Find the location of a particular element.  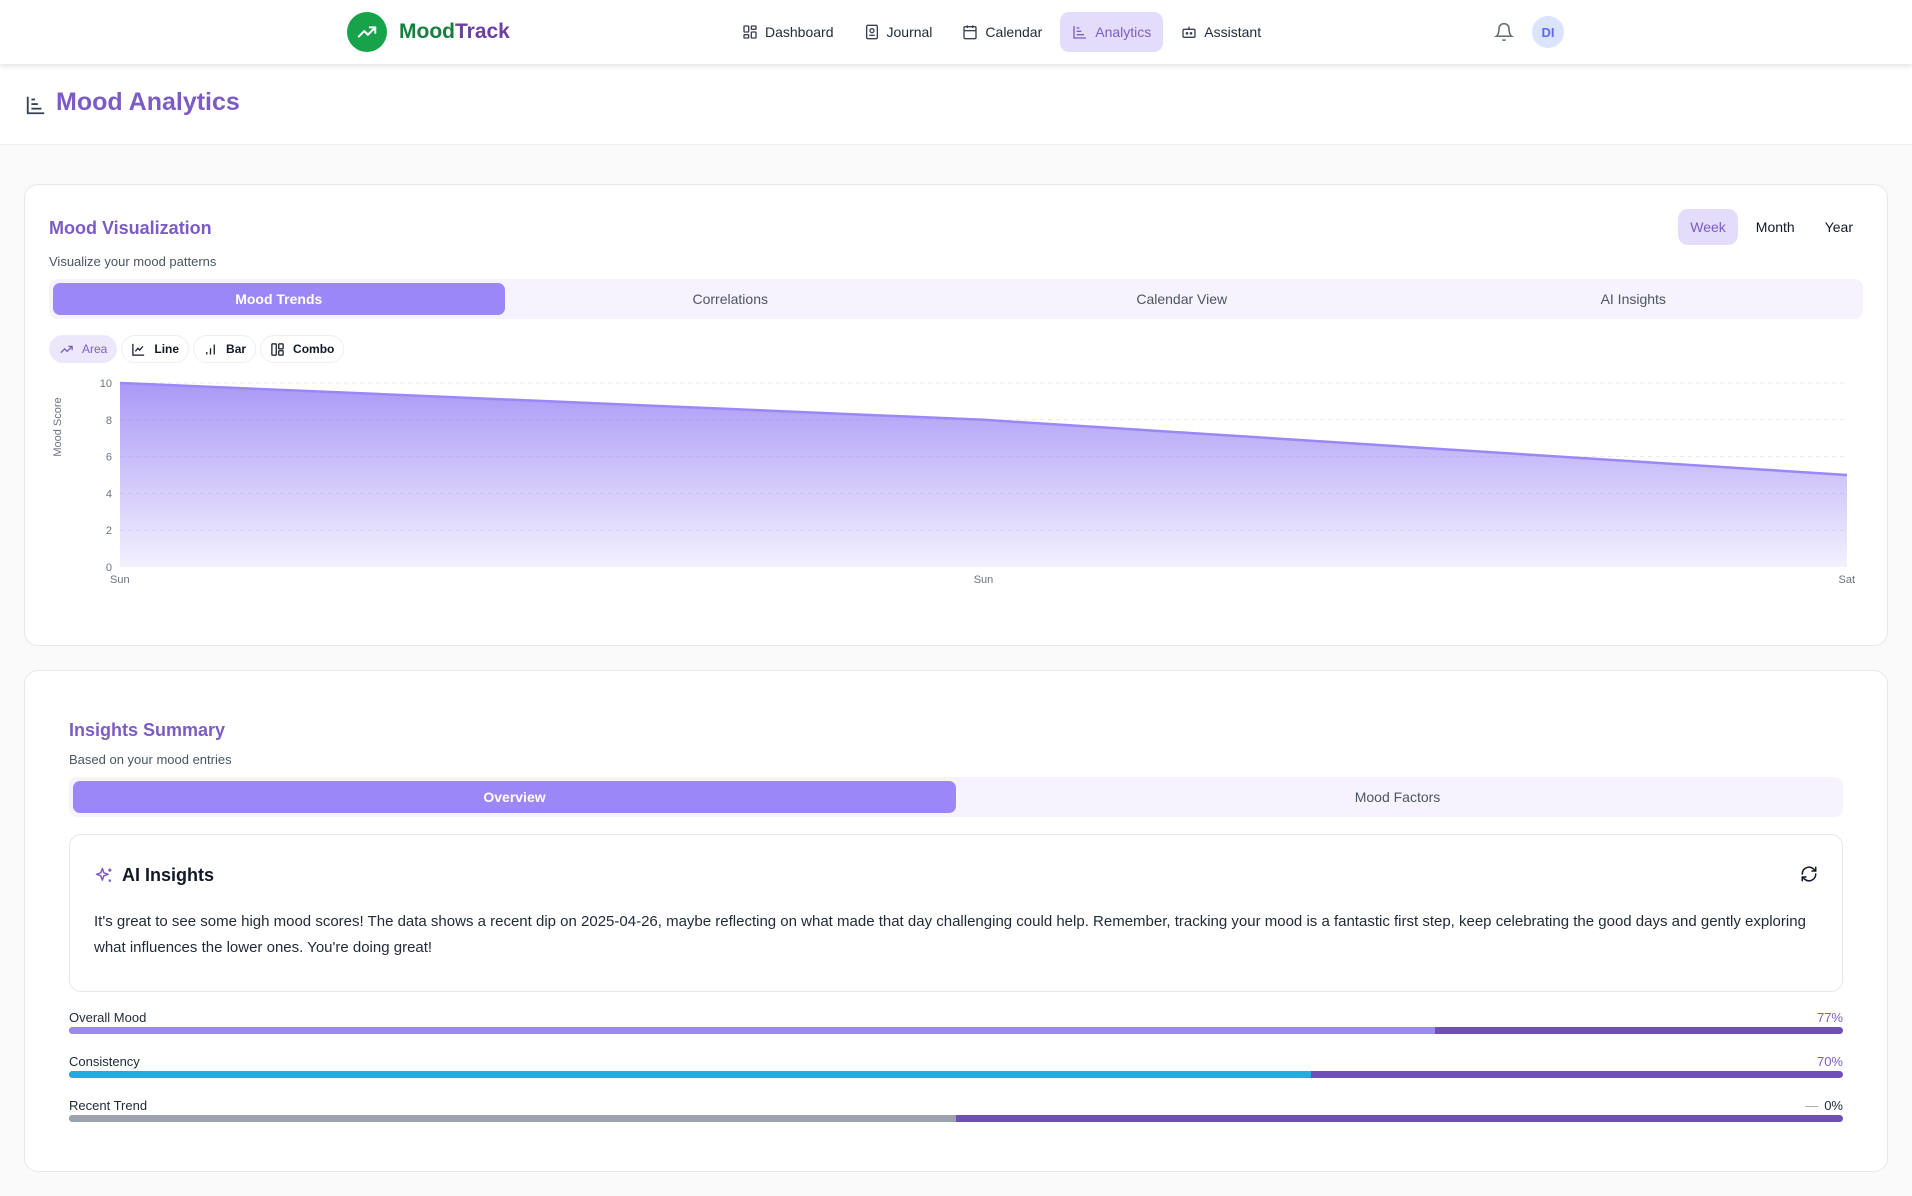

chart-type-combo: Combo is located at coordinates (302, 349).